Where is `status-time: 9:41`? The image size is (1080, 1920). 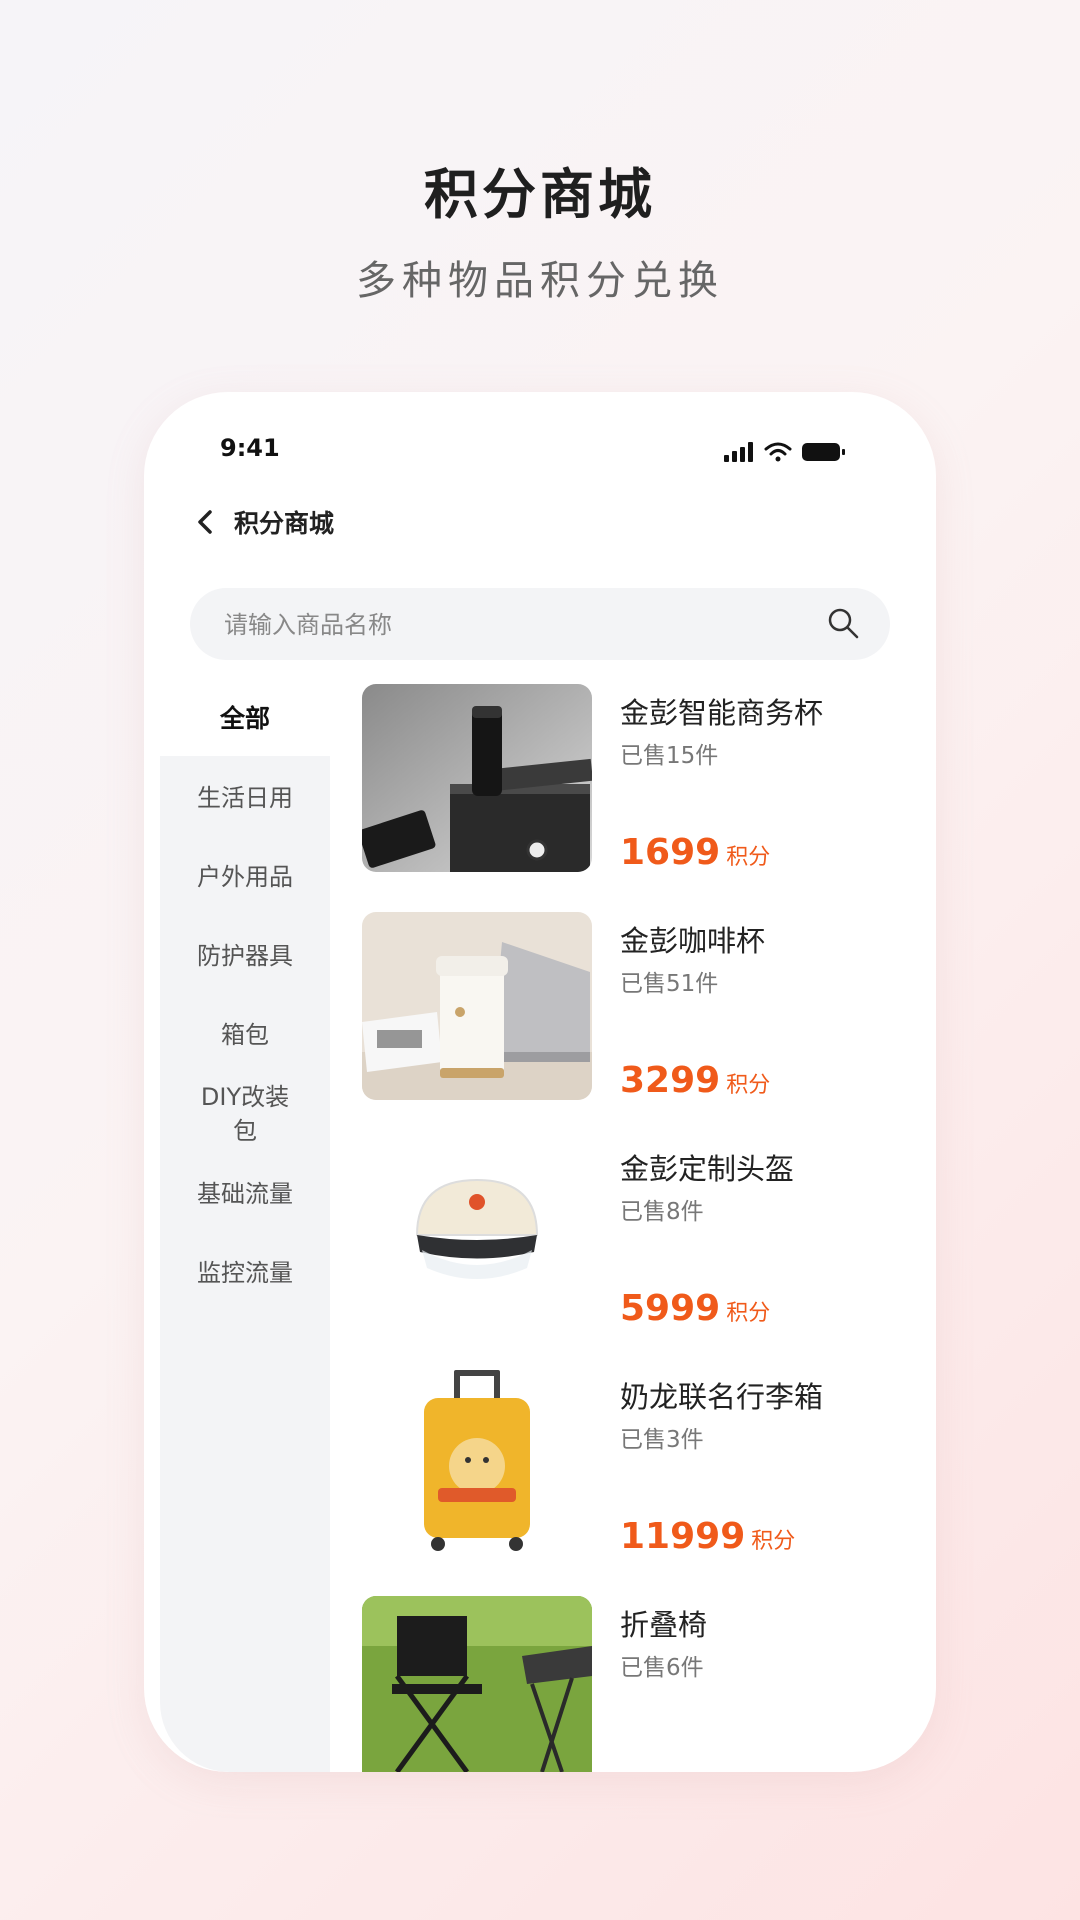
status-time: 9:41 is located at coordinates (250, 448).